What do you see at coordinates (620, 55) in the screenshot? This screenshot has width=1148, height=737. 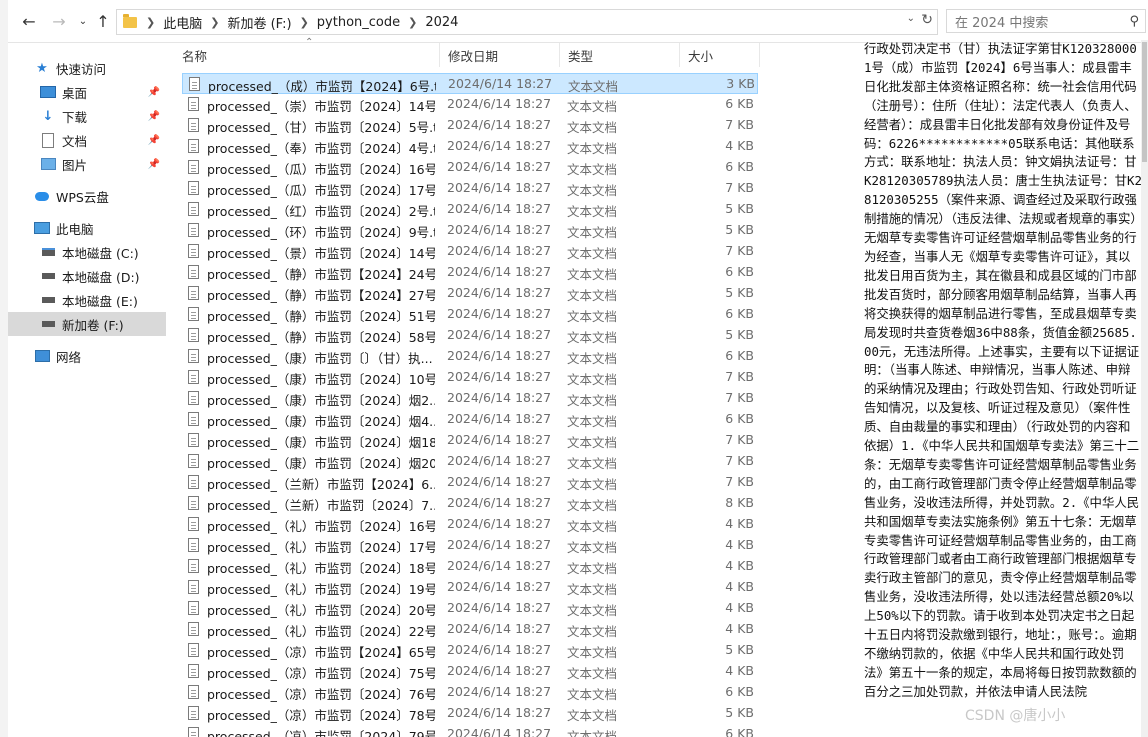 I see `column-type: 类型` at bounding box center [620, 55].